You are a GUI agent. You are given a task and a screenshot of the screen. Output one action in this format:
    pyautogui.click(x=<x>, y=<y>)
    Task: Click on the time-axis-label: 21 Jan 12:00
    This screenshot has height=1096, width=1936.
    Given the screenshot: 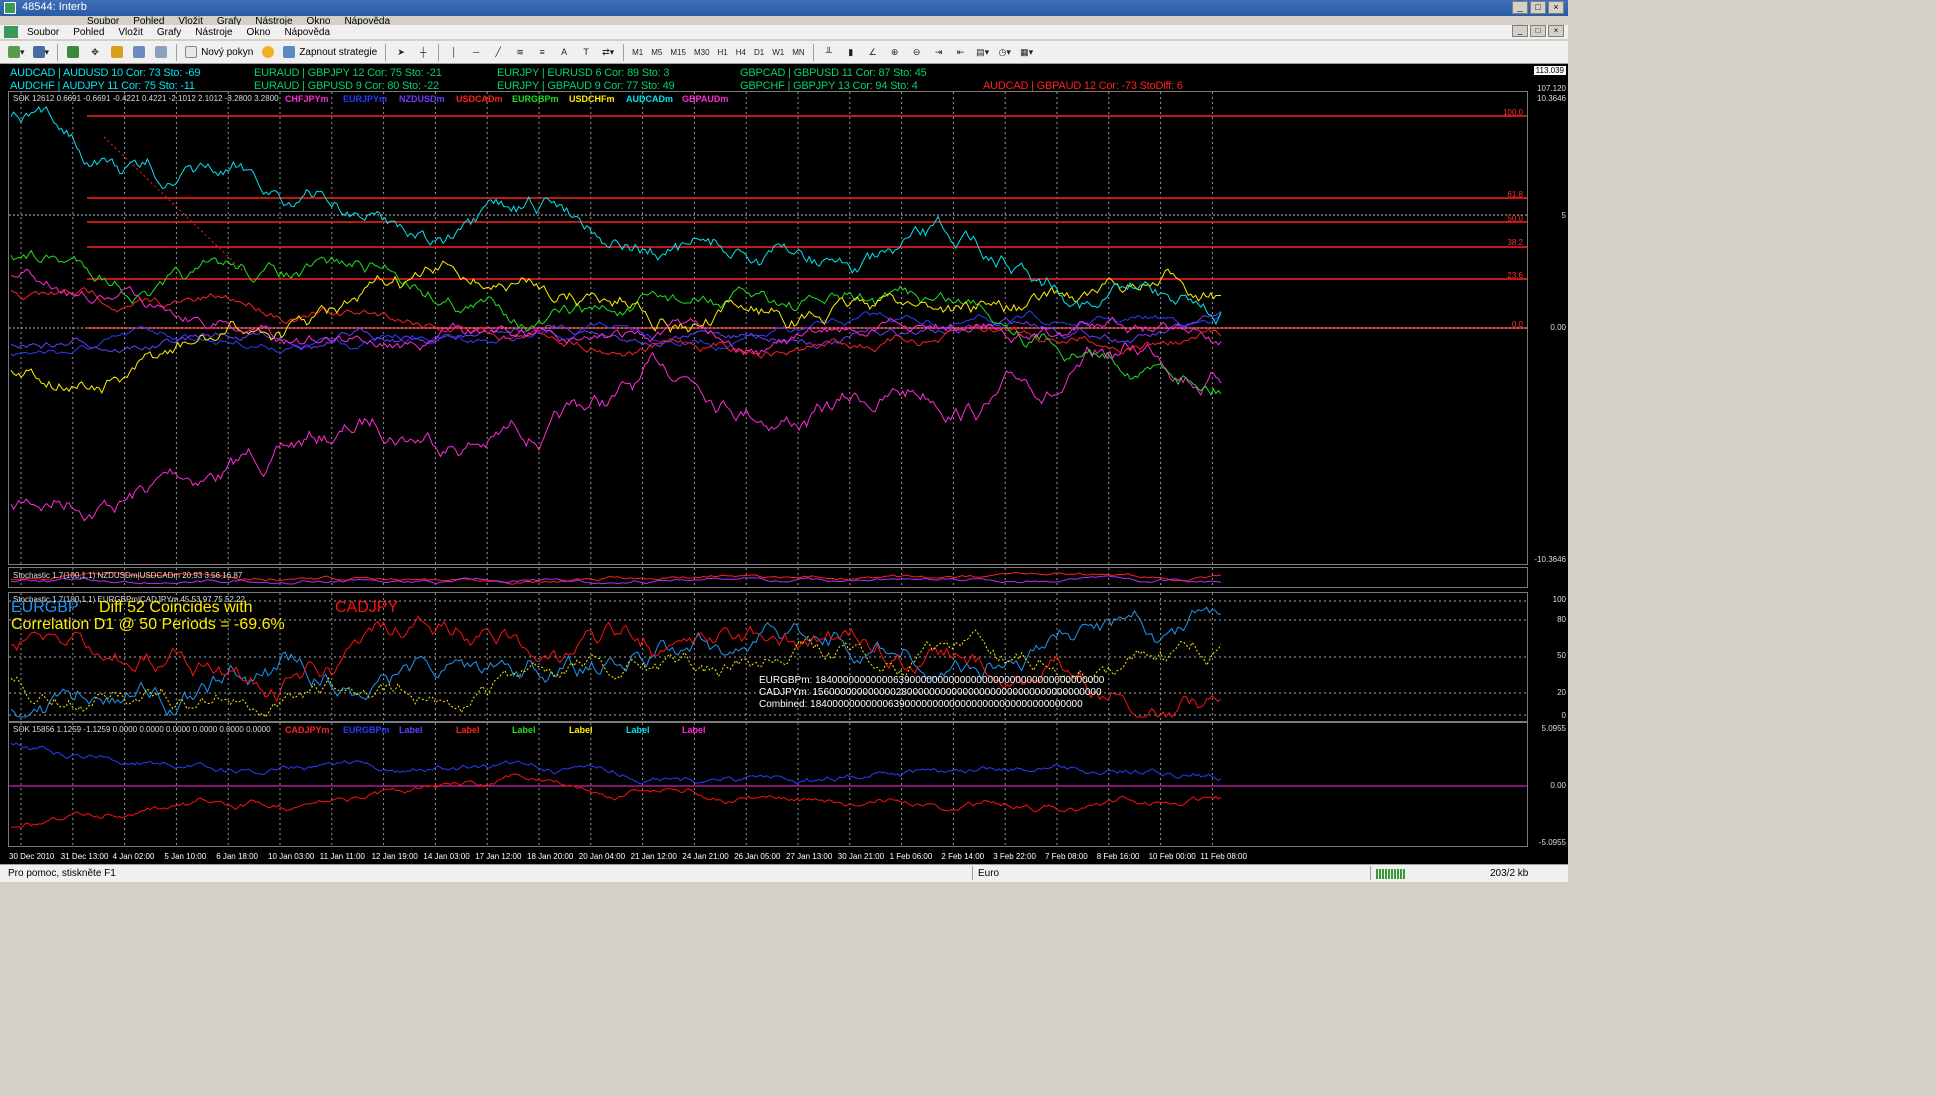 What is the action you would take?
    pyautogui.click(x=653, y=856)
    